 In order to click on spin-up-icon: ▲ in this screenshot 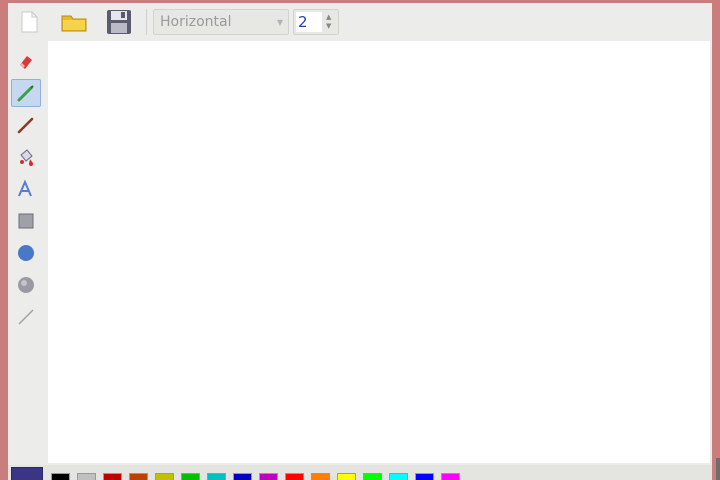, I will do `click(328, 17)`.